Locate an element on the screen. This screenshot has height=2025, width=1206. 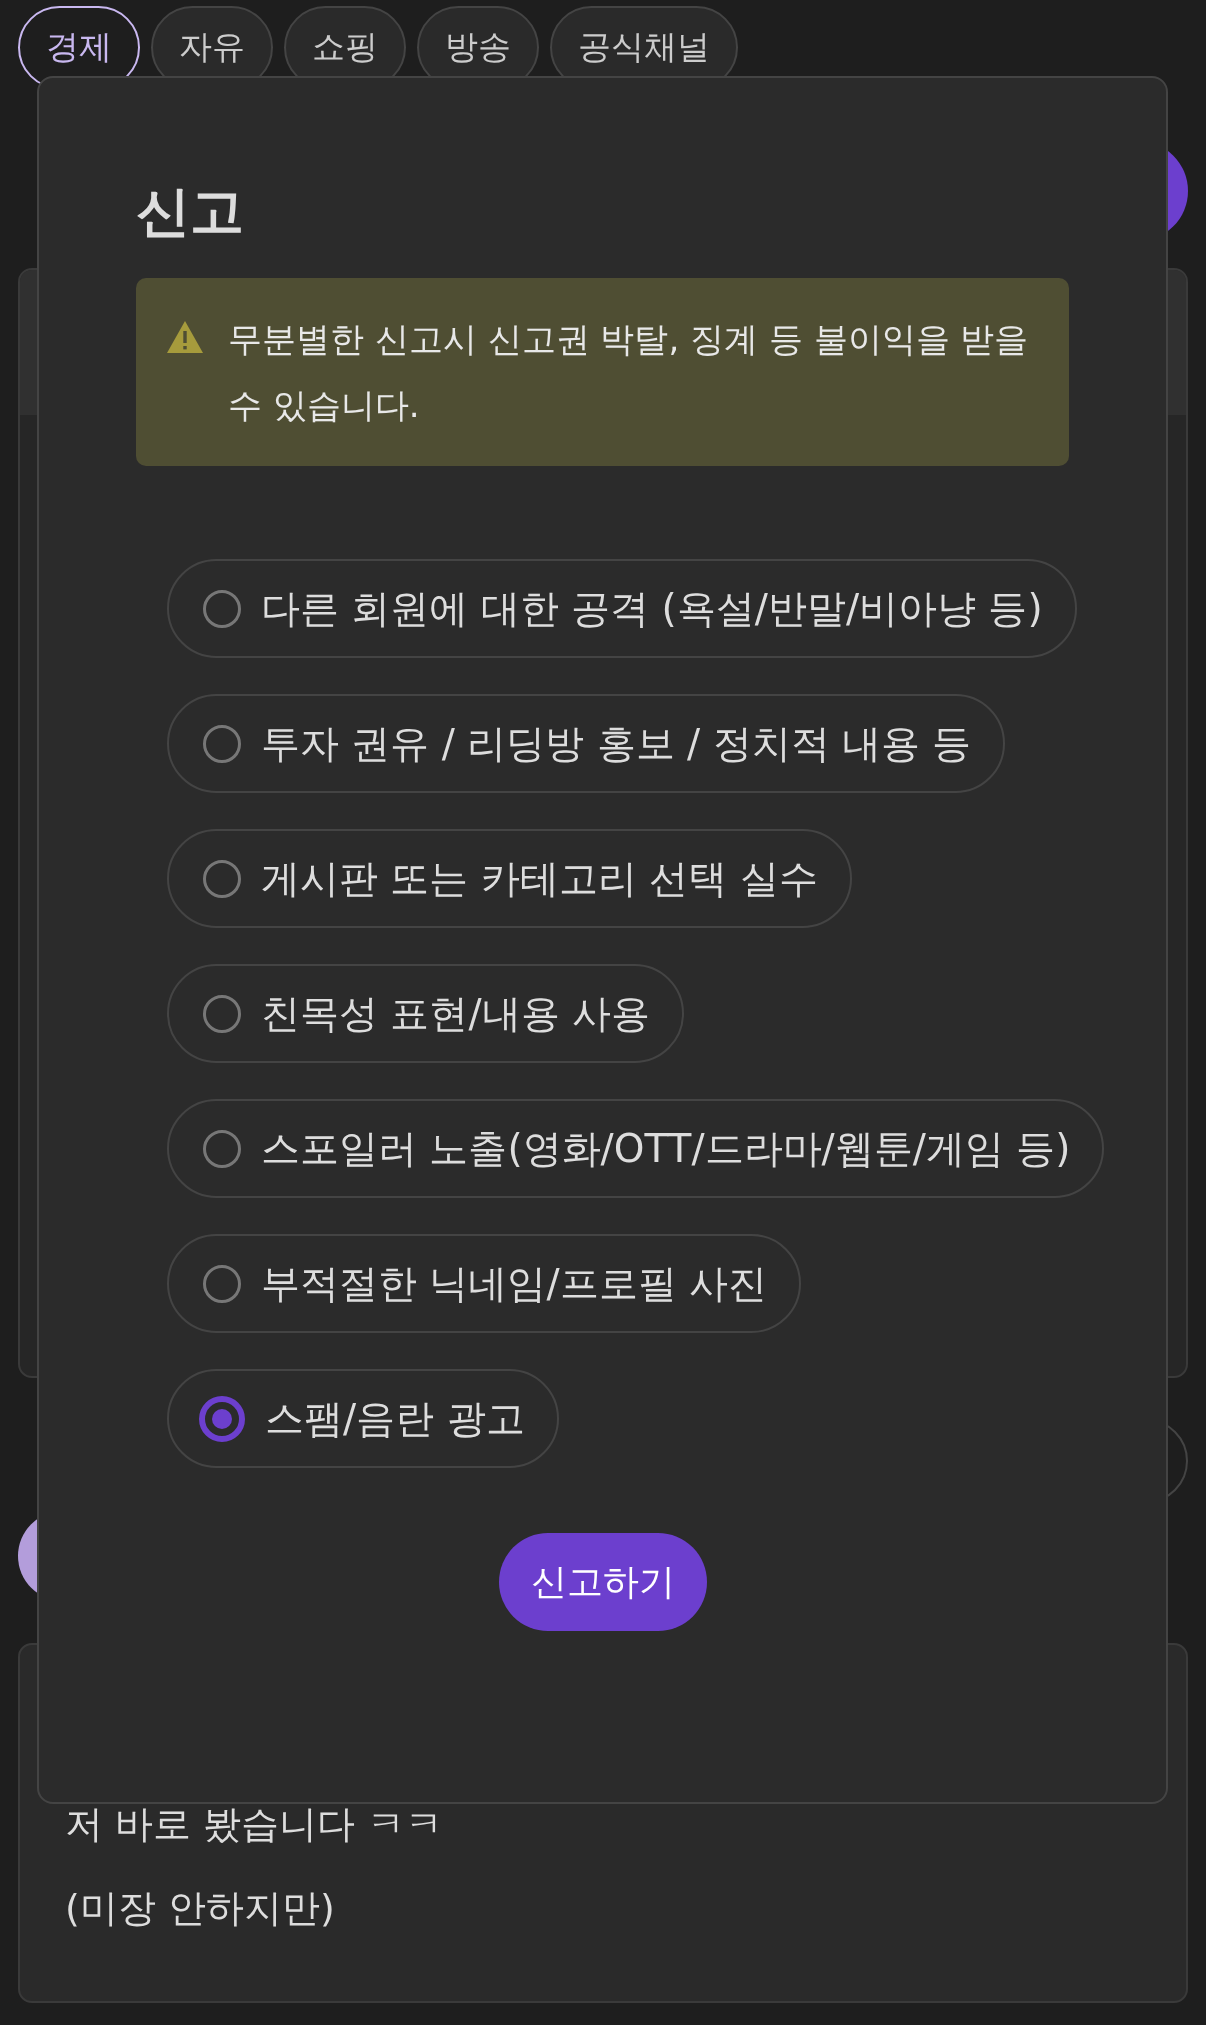
report-option: 다른 회원에 대한 공격 (욕설/반말/비아냥 등) is located at coordinates (622, 608).